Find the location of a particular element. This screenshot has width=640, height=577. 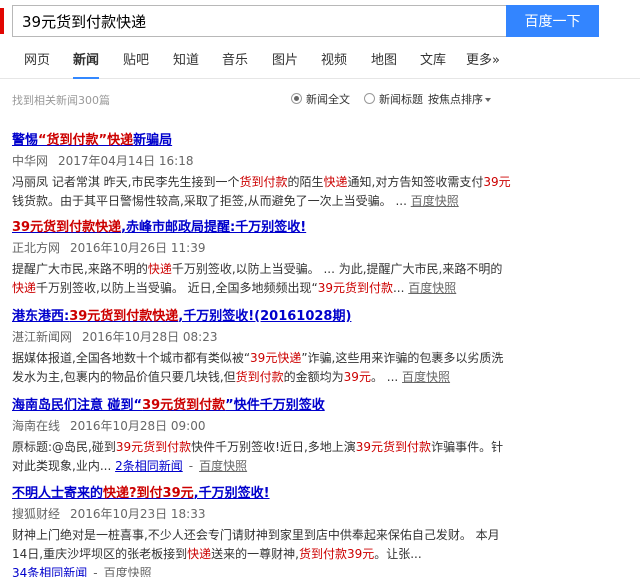

result-source: 湛江新闻网 2016年10月28日 08:23 is located at coordinates (115, 337).